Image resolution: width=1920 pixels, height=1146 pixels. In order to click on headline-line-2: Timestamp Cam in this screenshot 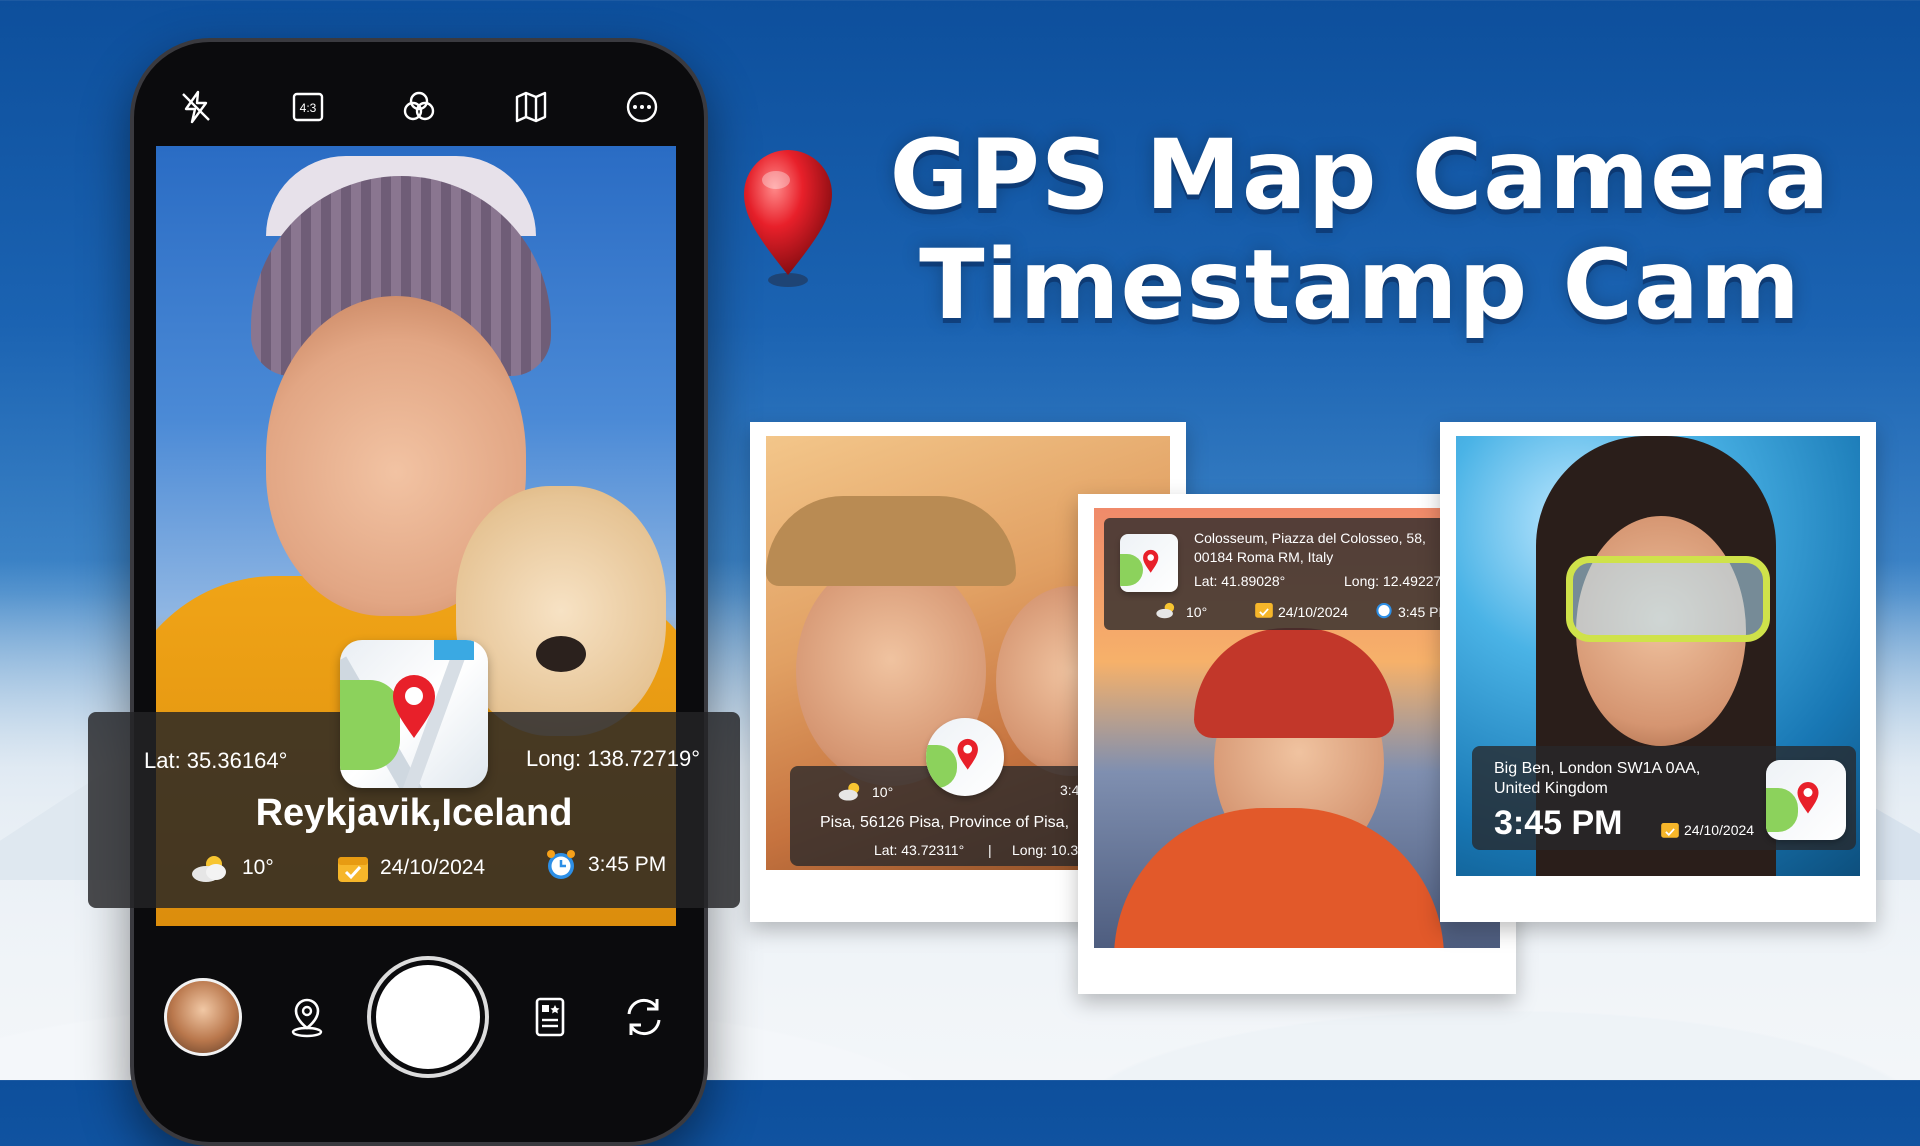, I will do `click(1360, 285)`.